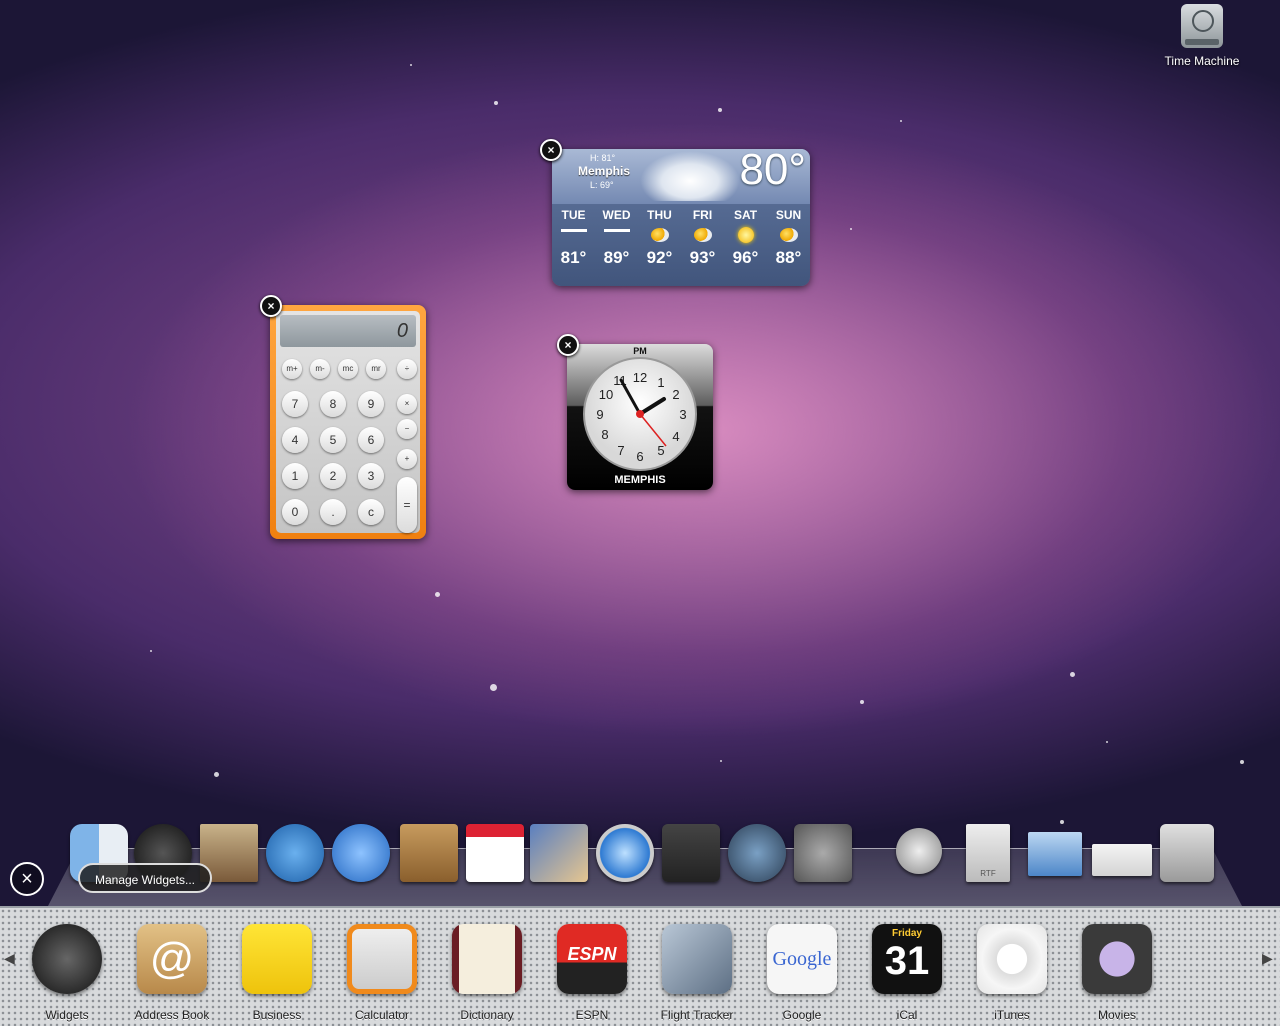 The image size is (1280, 1026). I want to click on iphoto-icon, so click(559, 853).